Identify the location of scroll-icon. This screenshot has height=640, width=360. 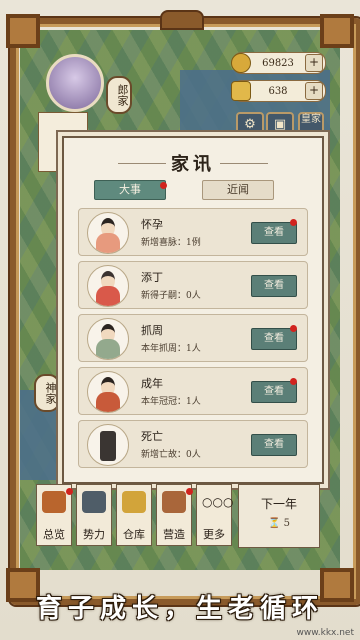
(54, 502).